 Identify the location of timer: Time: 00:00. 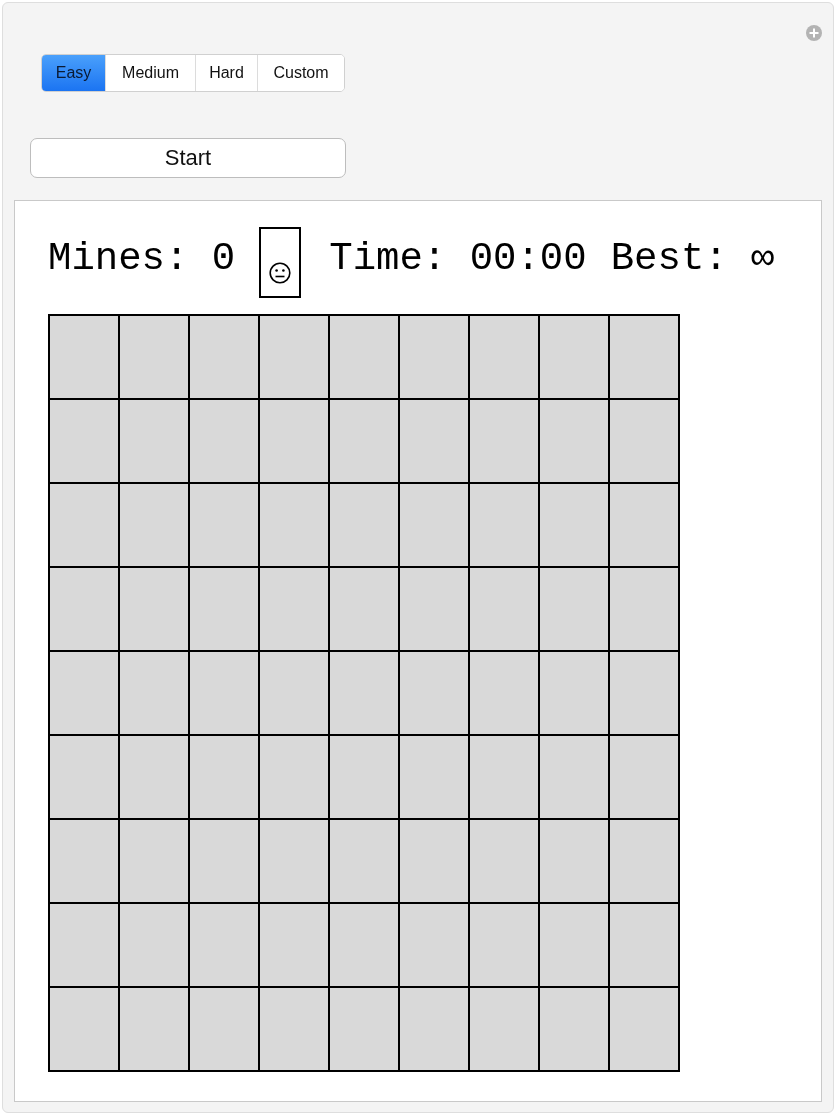
(458, 259).